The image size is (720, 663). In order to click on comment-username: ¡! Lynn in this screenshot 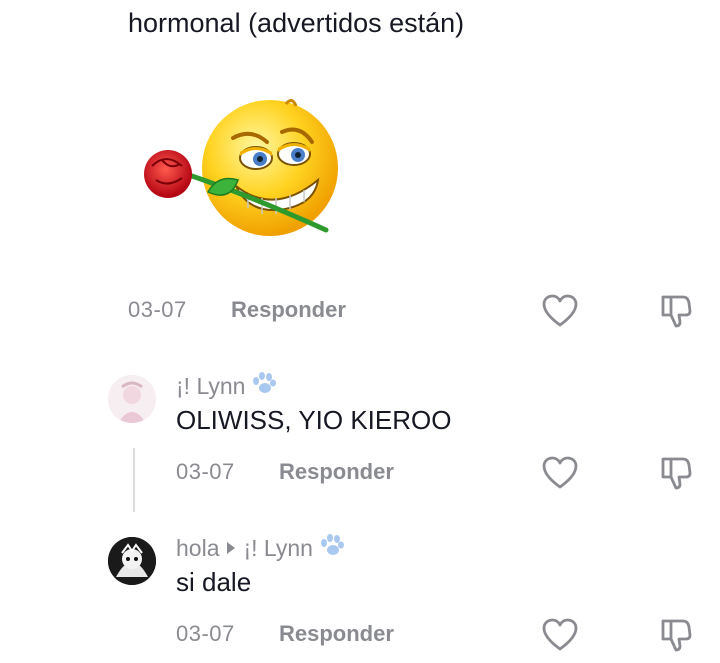, I will do `click(226, 386)`.